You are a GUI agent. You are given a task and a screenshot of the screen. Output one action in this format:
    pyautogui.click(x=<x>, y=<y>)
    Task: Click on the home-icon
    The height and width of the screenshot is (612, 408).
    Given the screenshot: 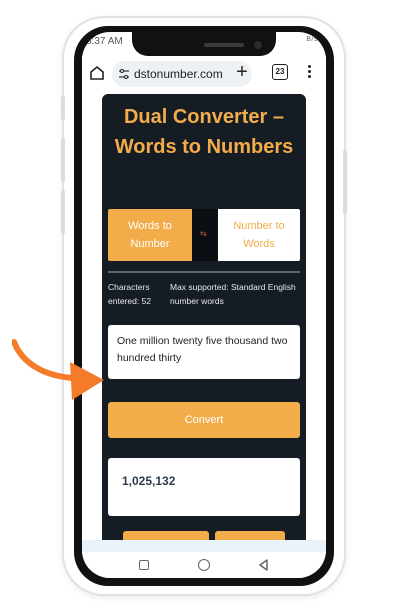 What is the action you would take?
    pyautogui.click(x=97, y=73)
    